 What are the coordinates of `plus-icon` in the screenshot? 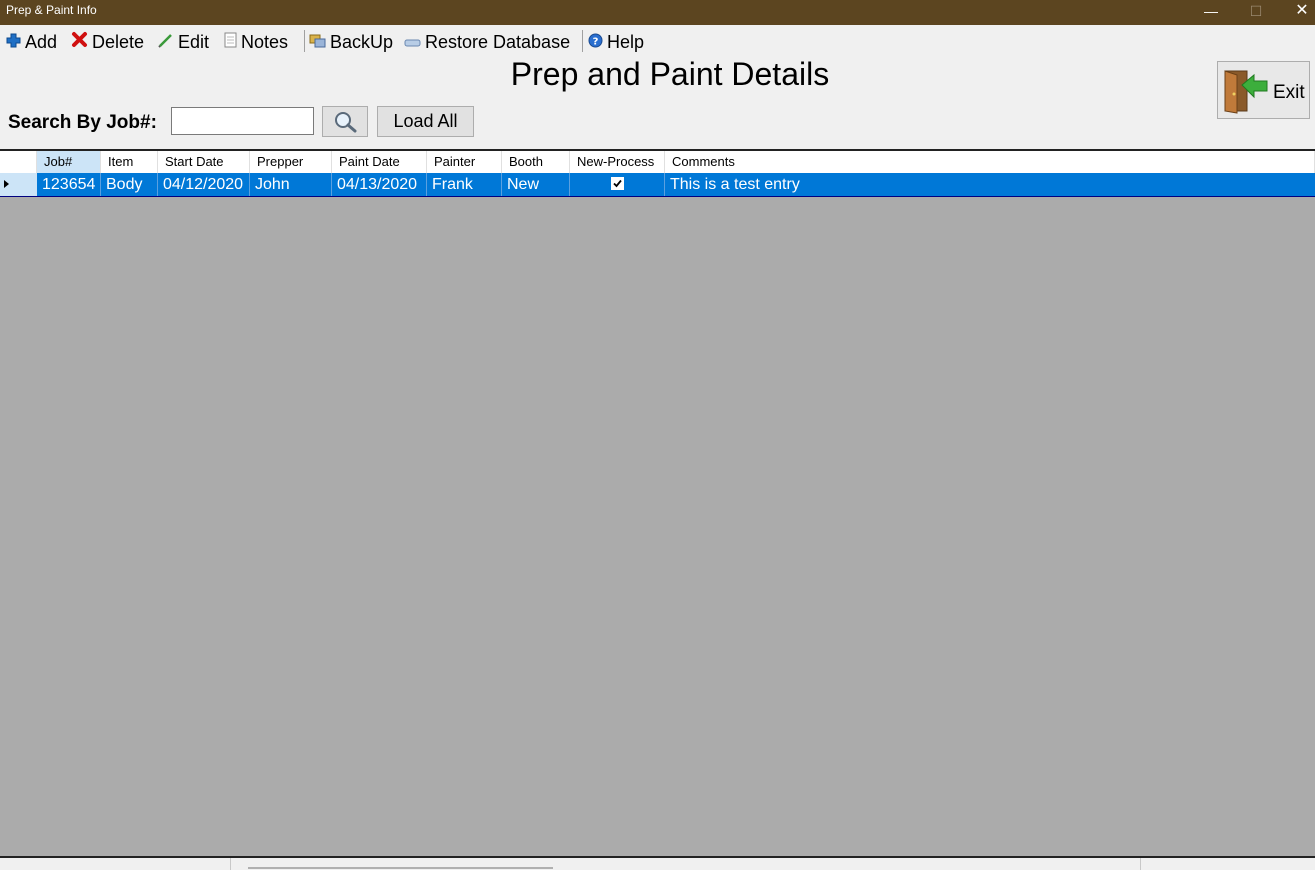 It's located at (13, 42).